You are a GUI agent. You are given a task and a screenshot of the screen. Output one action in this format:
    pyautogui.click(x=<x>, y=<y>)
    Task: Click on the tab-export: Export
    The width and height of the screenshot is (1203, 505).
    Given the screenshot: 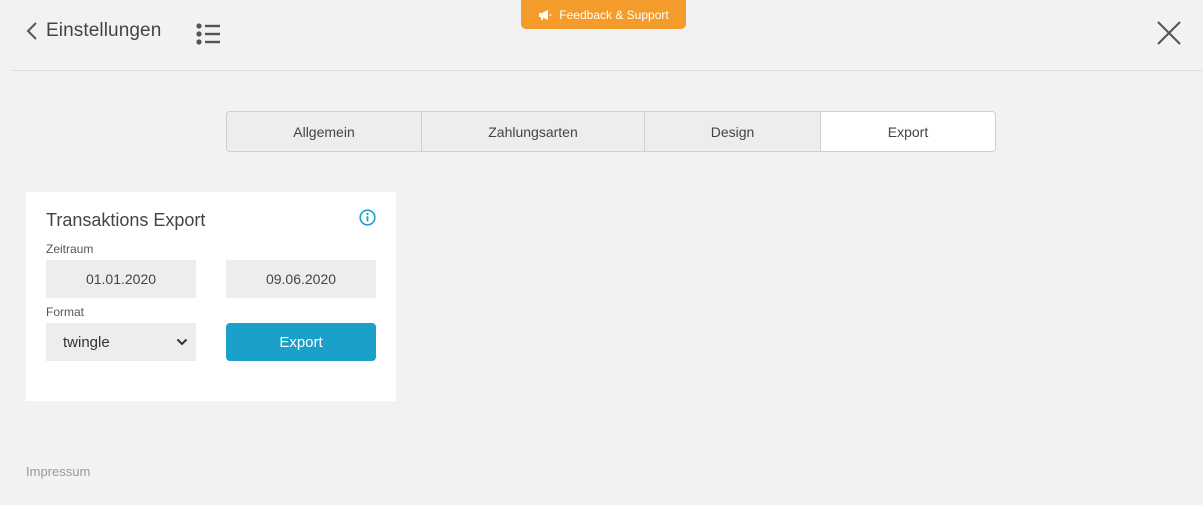 What is the action you would take?
    pyautogui.click(x=908, y=131)
    